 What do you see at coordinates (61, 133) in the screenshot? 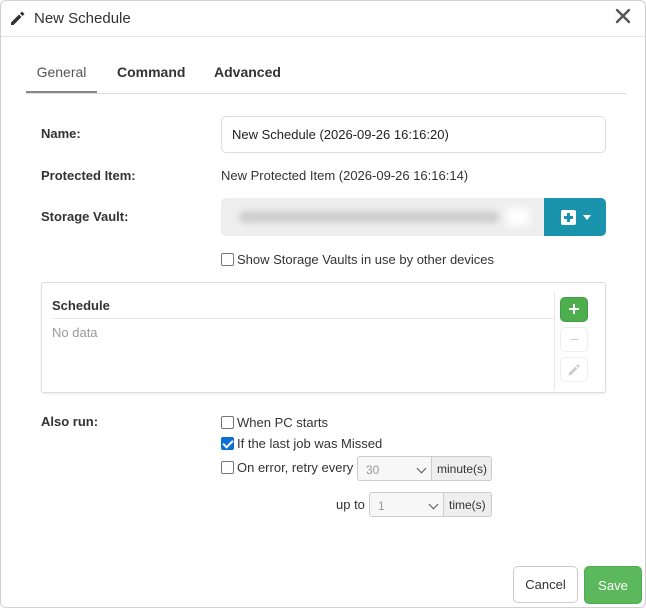
I see `name-label: Name:` at bounding box center [61, 133].